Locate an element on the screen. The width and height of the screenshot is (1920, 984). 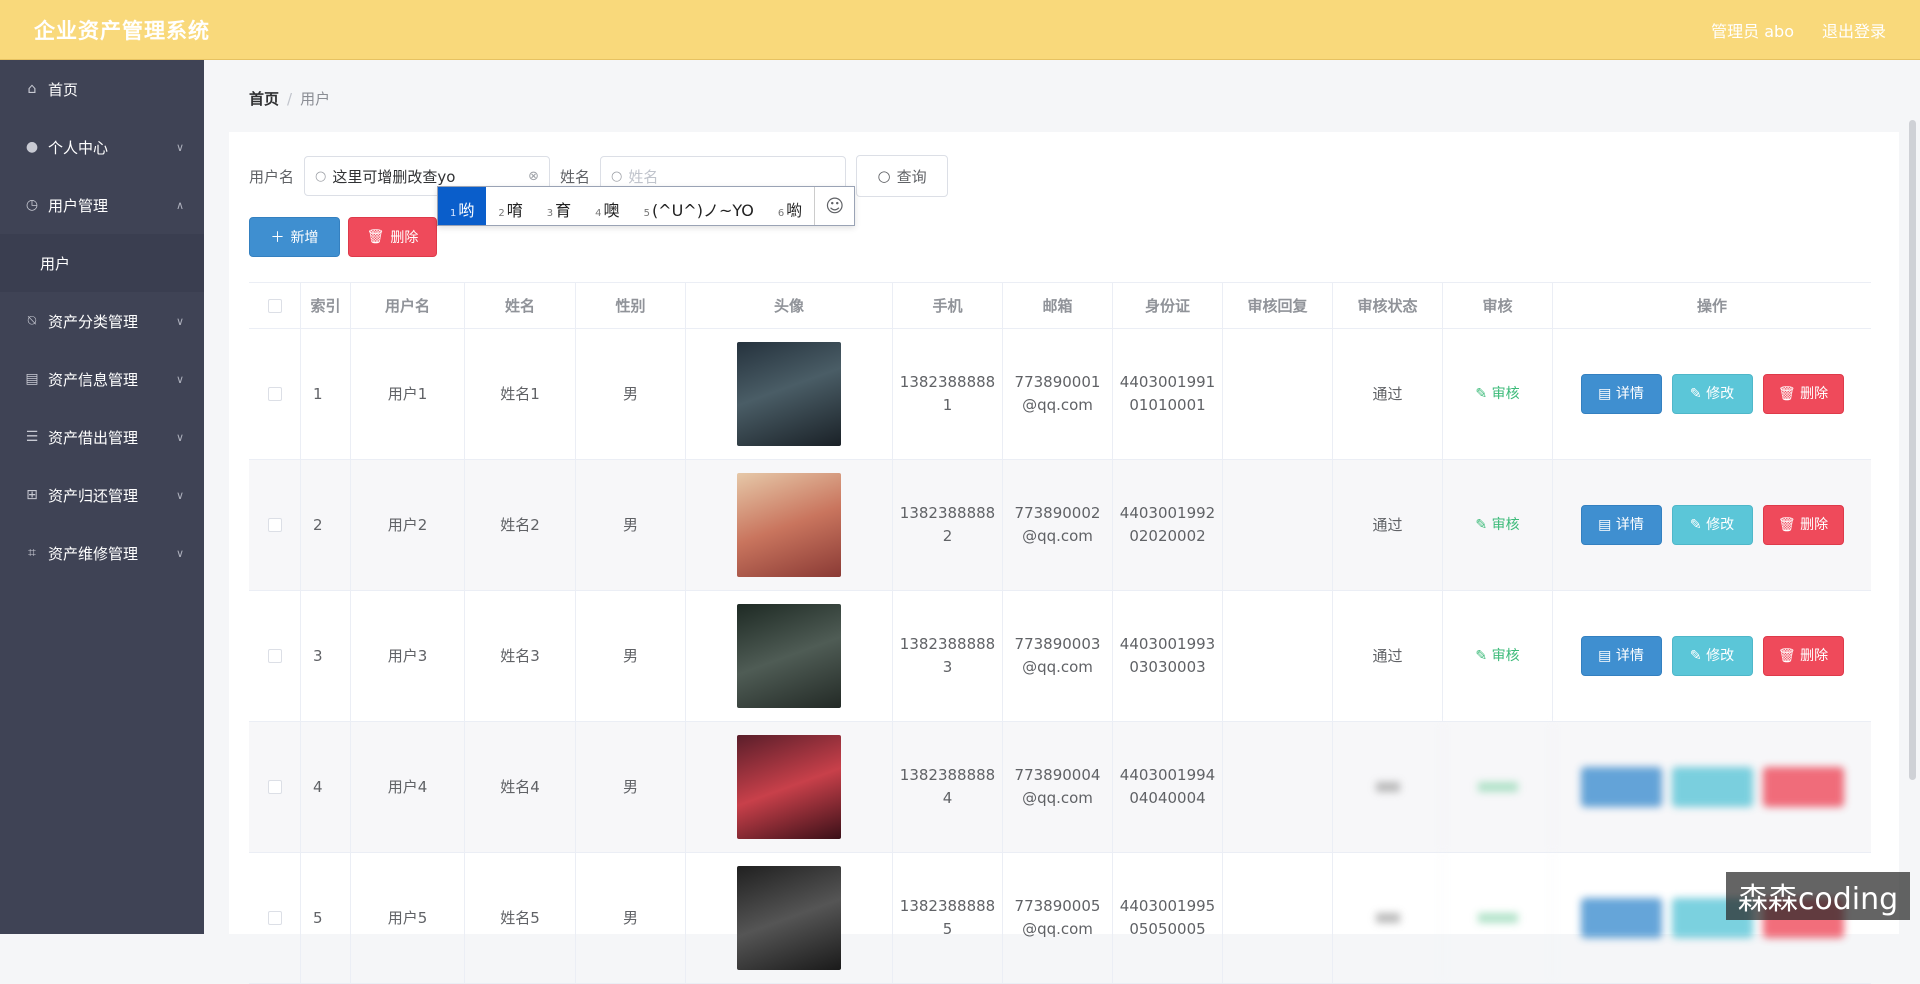
query-button: ○ 查询 is located at coordinates (902, 176).